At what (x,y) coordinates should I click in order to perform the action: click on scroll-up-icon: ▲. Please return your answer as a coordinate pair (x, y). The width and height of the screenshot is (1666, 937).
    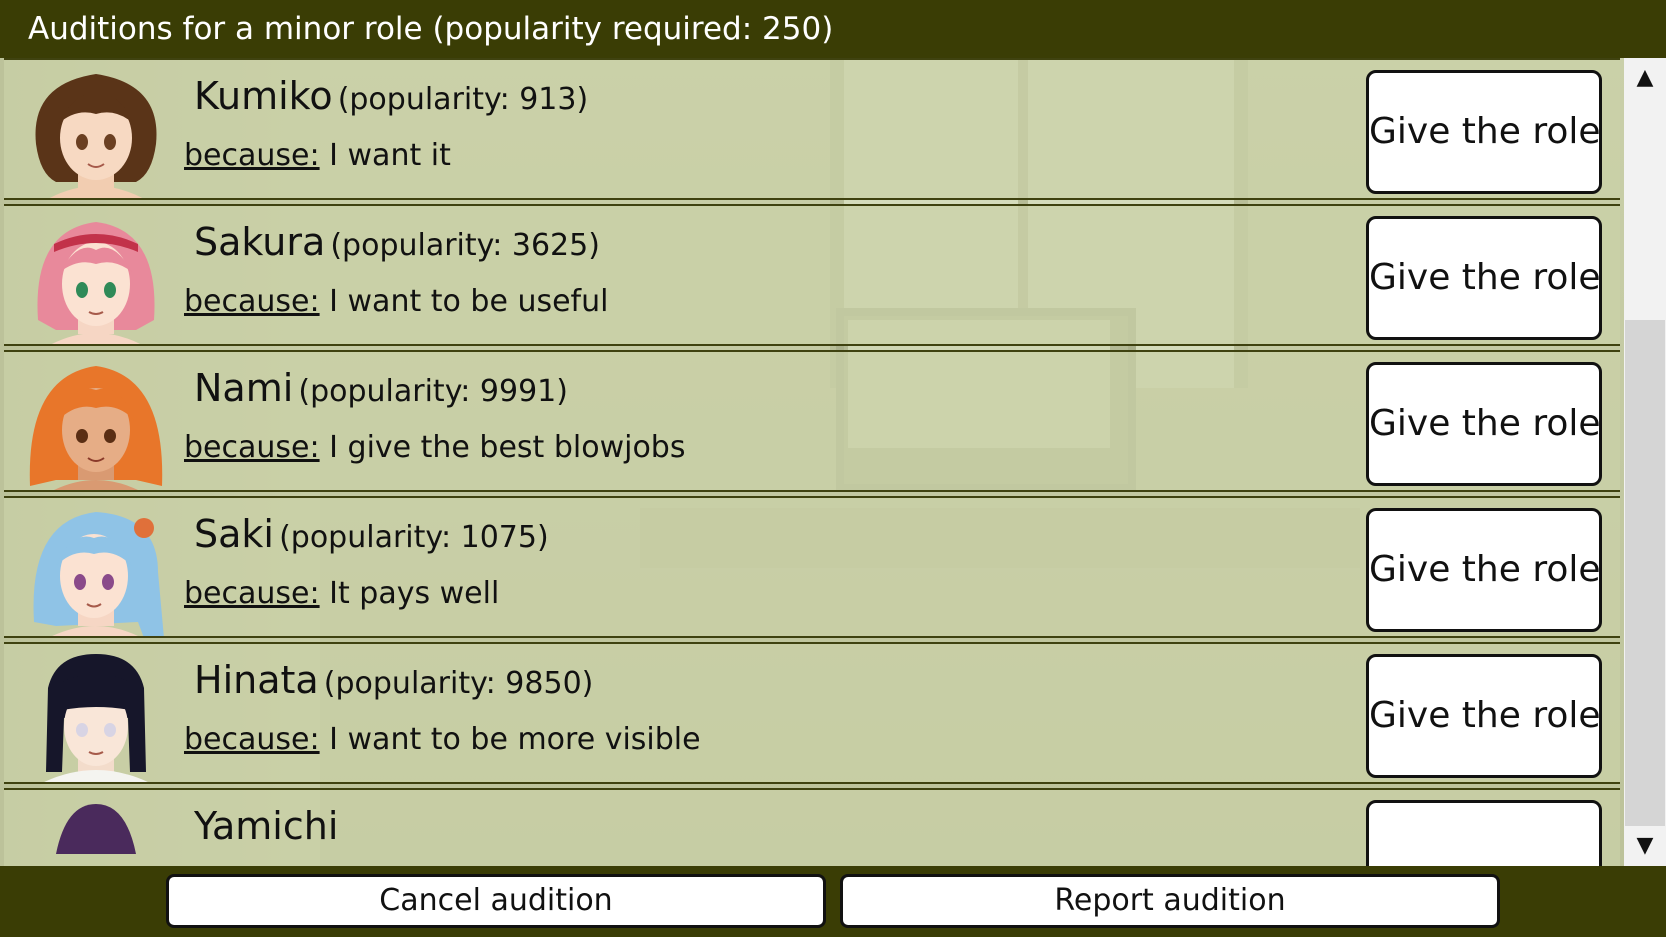
    Looking at the image, I should click on (1645, 78).